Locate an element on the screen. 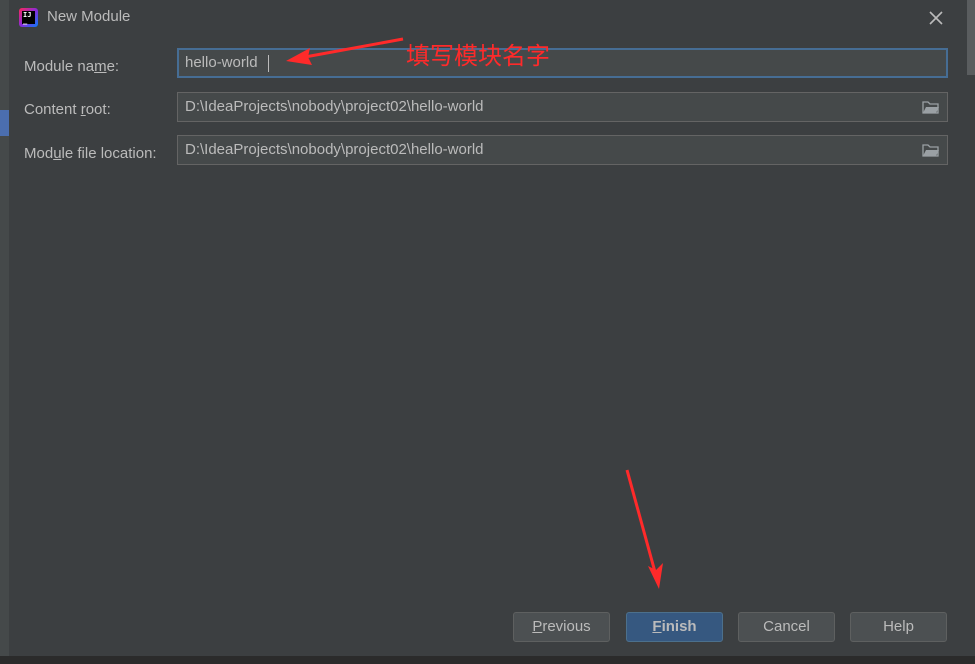  module-name-input: hello-world is located at coordinates (562, 63).